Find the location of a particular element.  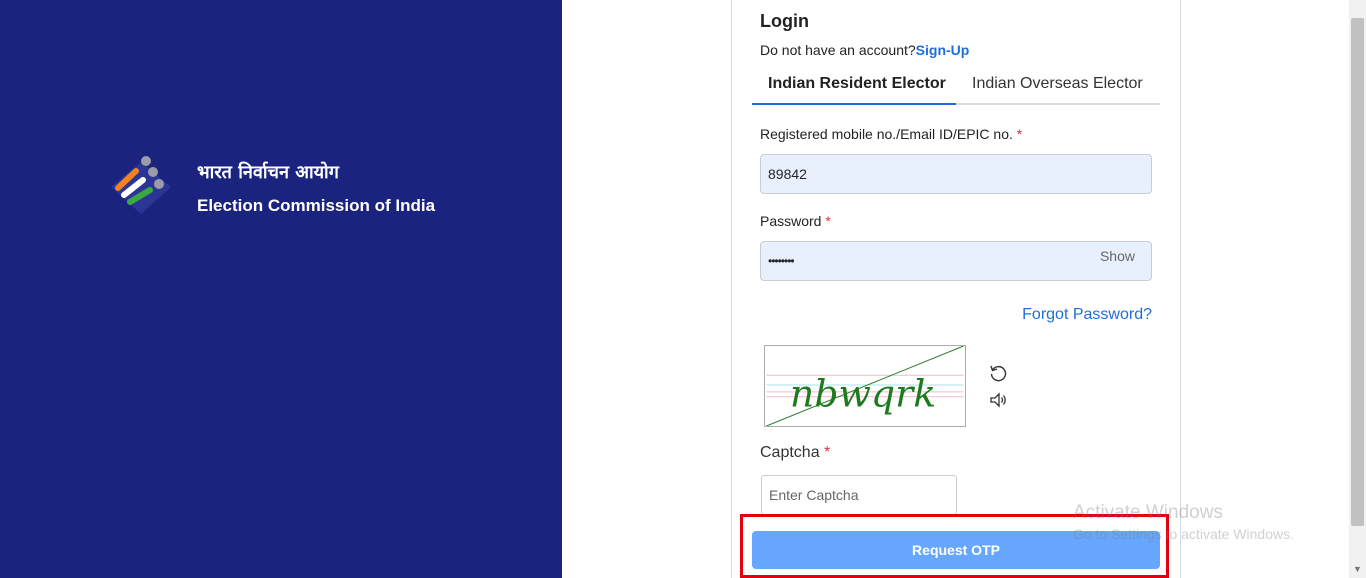

forgot-password-link: Forgot Password? is located at coordinates (1087, 315).